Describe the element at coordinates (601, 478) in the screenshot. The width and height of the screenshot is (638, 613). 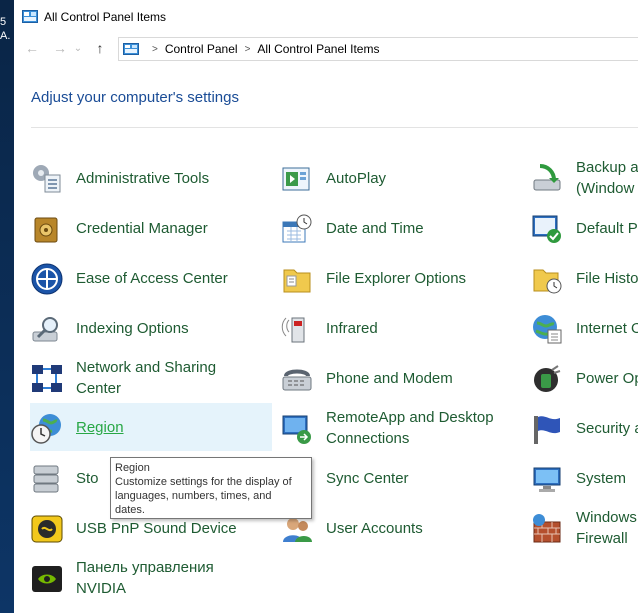
I see `item-label: System` at that location.